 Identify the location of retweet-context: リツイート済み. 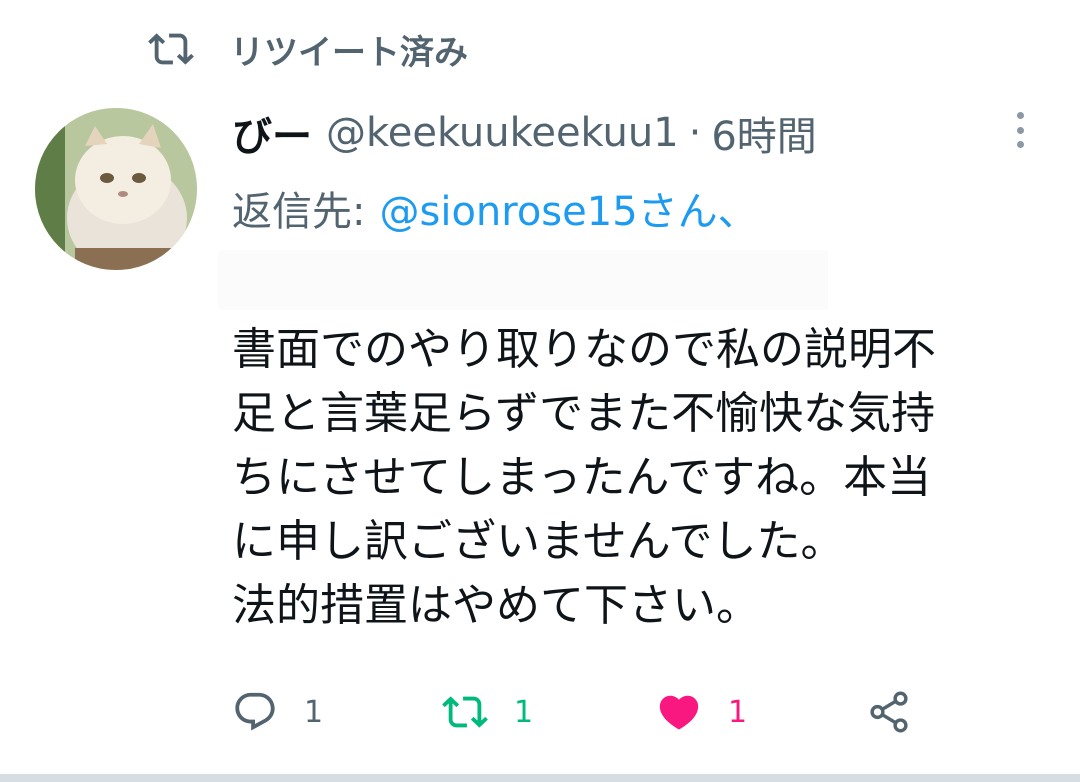
(308, 49).